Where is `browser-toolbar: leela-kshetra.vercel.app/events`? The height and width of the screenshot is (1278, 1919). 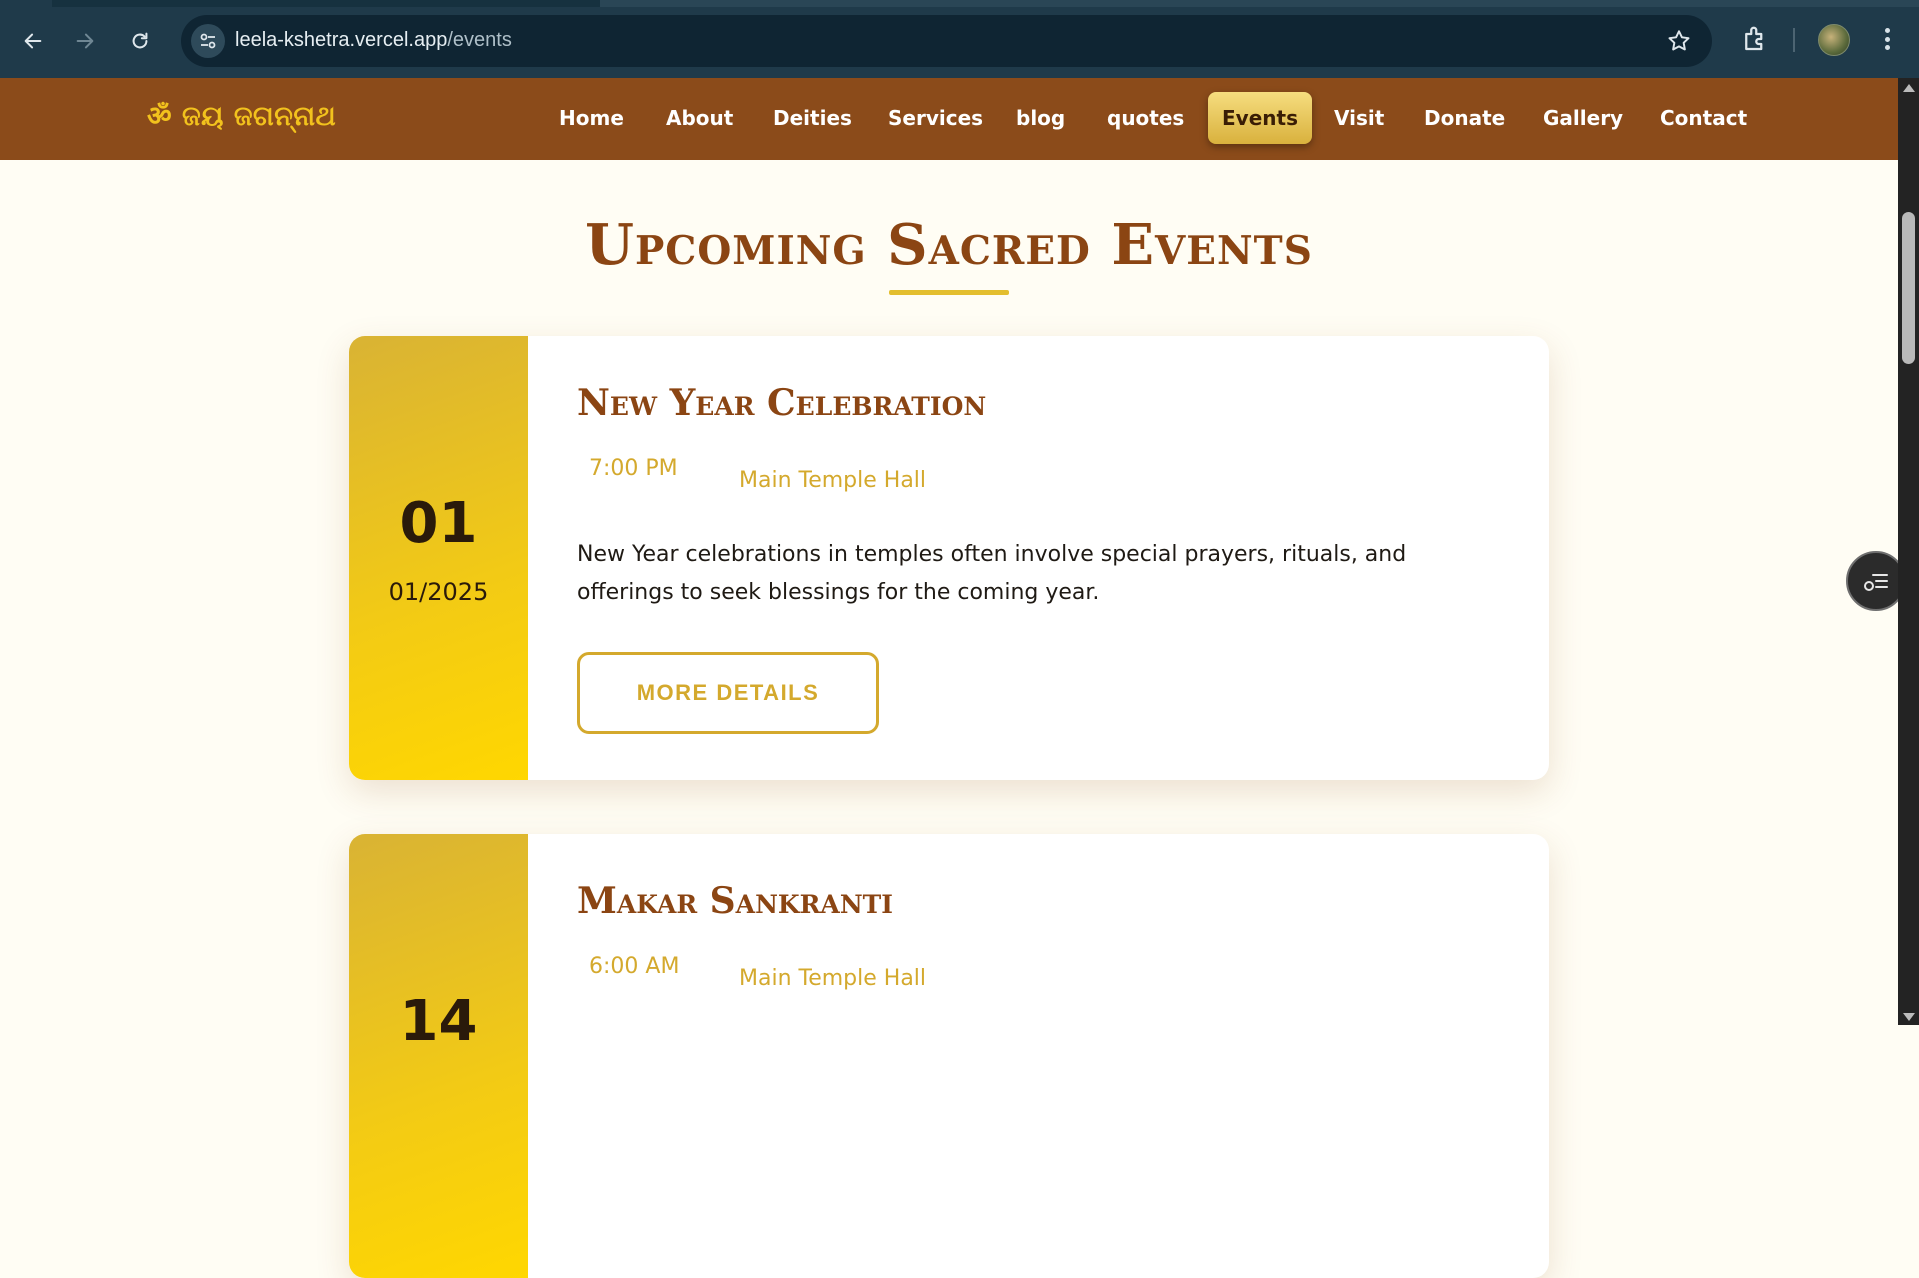
browser-toolbar: leela-kshetra.vercel.app/events is located at coordinates (959, 39).